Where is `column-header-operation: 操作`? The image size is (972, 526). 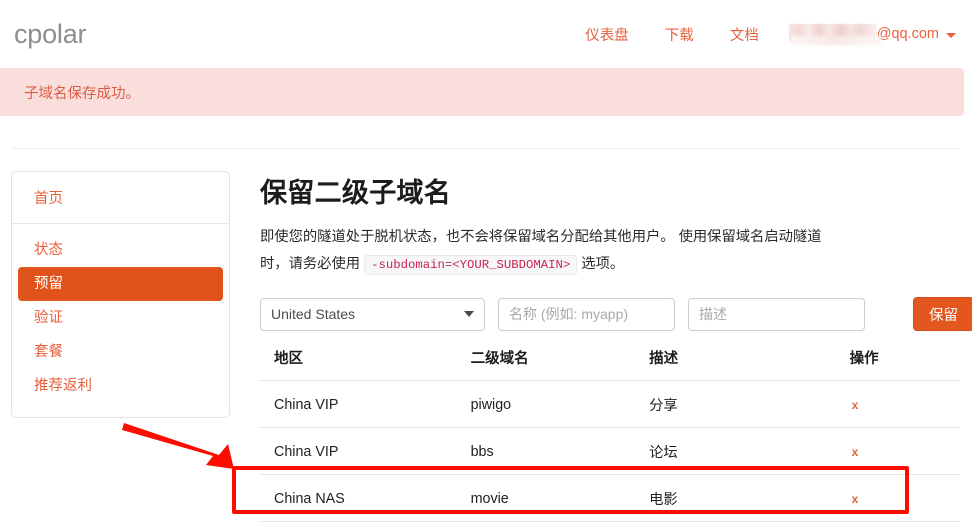
column-header-operation: 操作 is located at coordinates (904, 361).